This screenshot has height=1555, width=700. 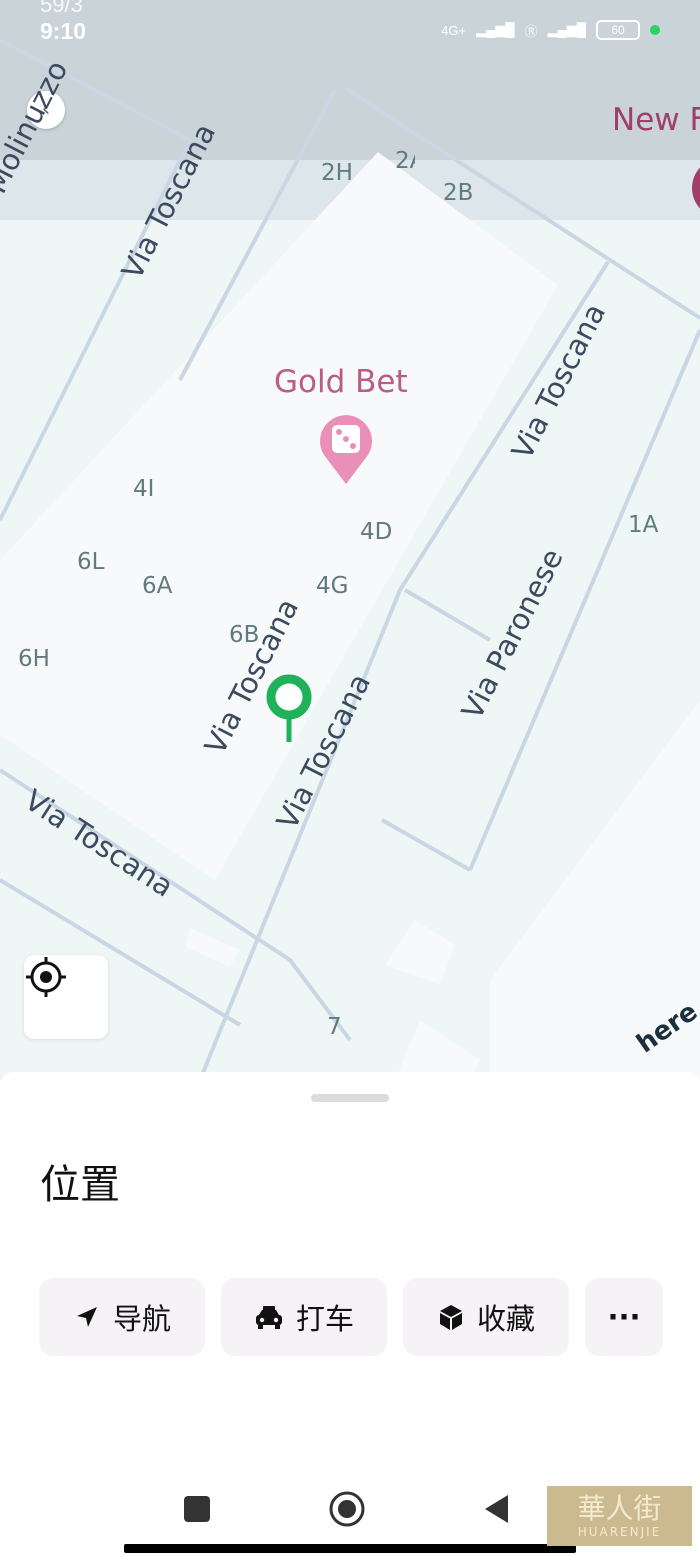 What do you see at coordinates (531, 31) in the screenshot?
I see `roaming-icon: Ⓡ` at bounding box center [531, 31].